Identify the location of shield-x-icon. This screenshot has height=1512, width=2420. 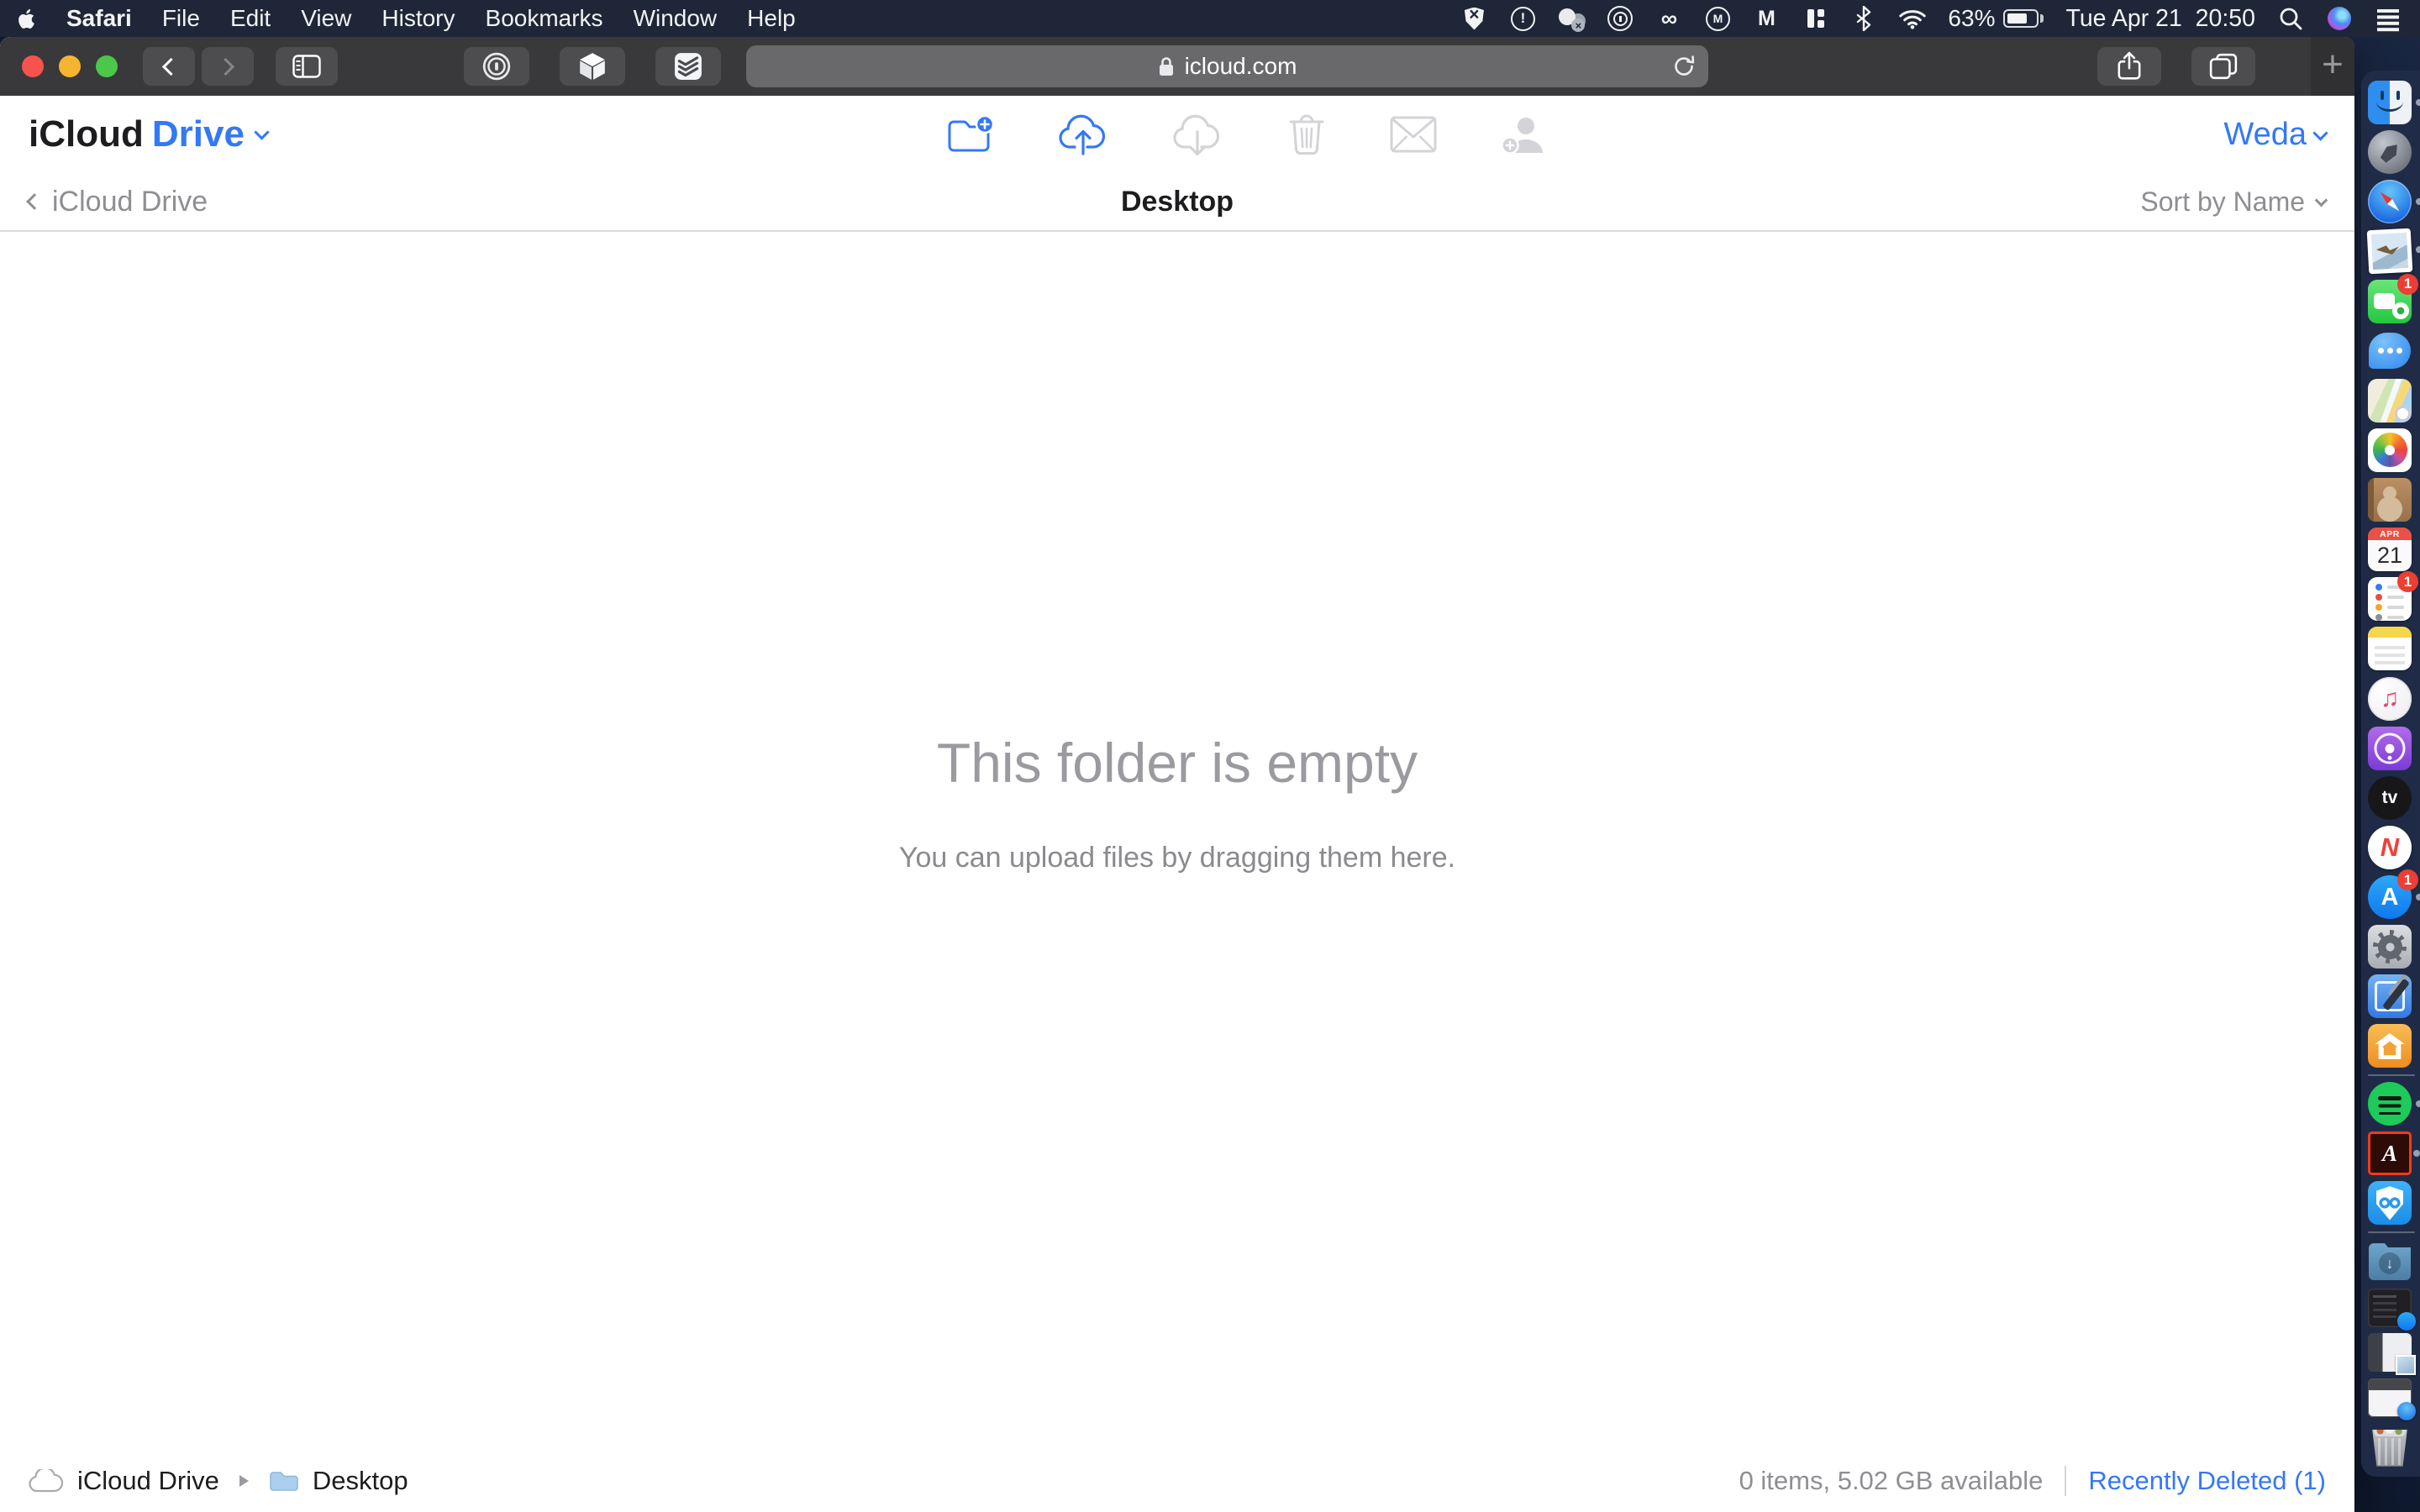
(1473, 18).